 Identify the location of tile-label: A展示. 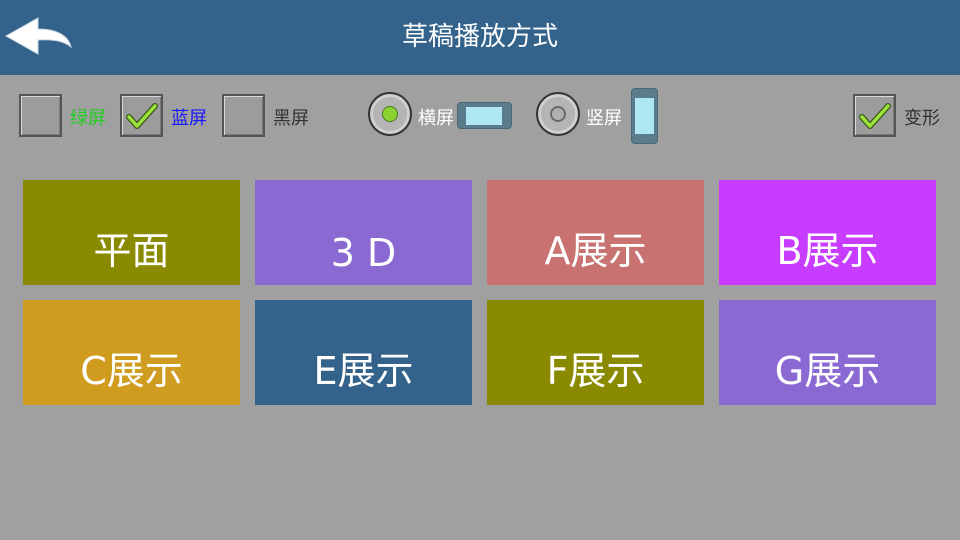
(595, 251).